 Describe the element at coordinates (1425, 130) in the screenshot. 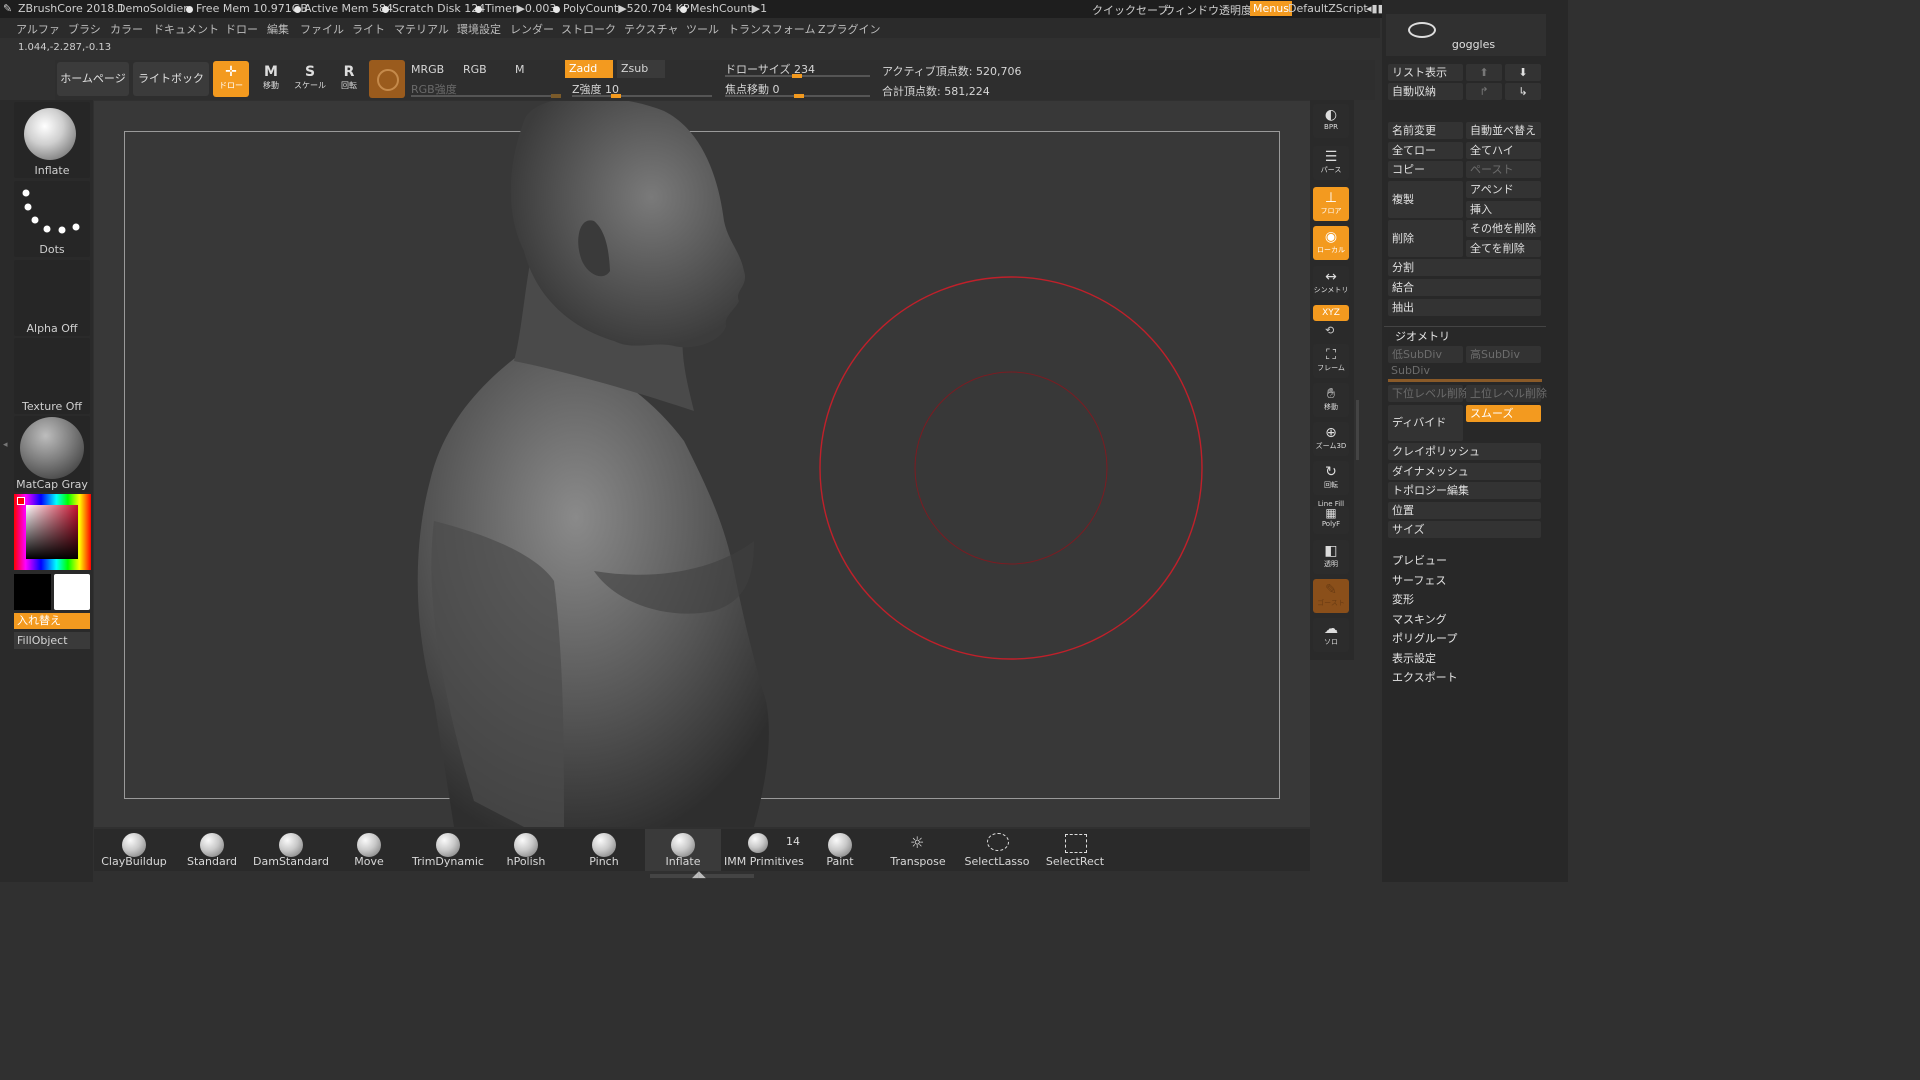

I see `rename-button: 名前変更` at that location.